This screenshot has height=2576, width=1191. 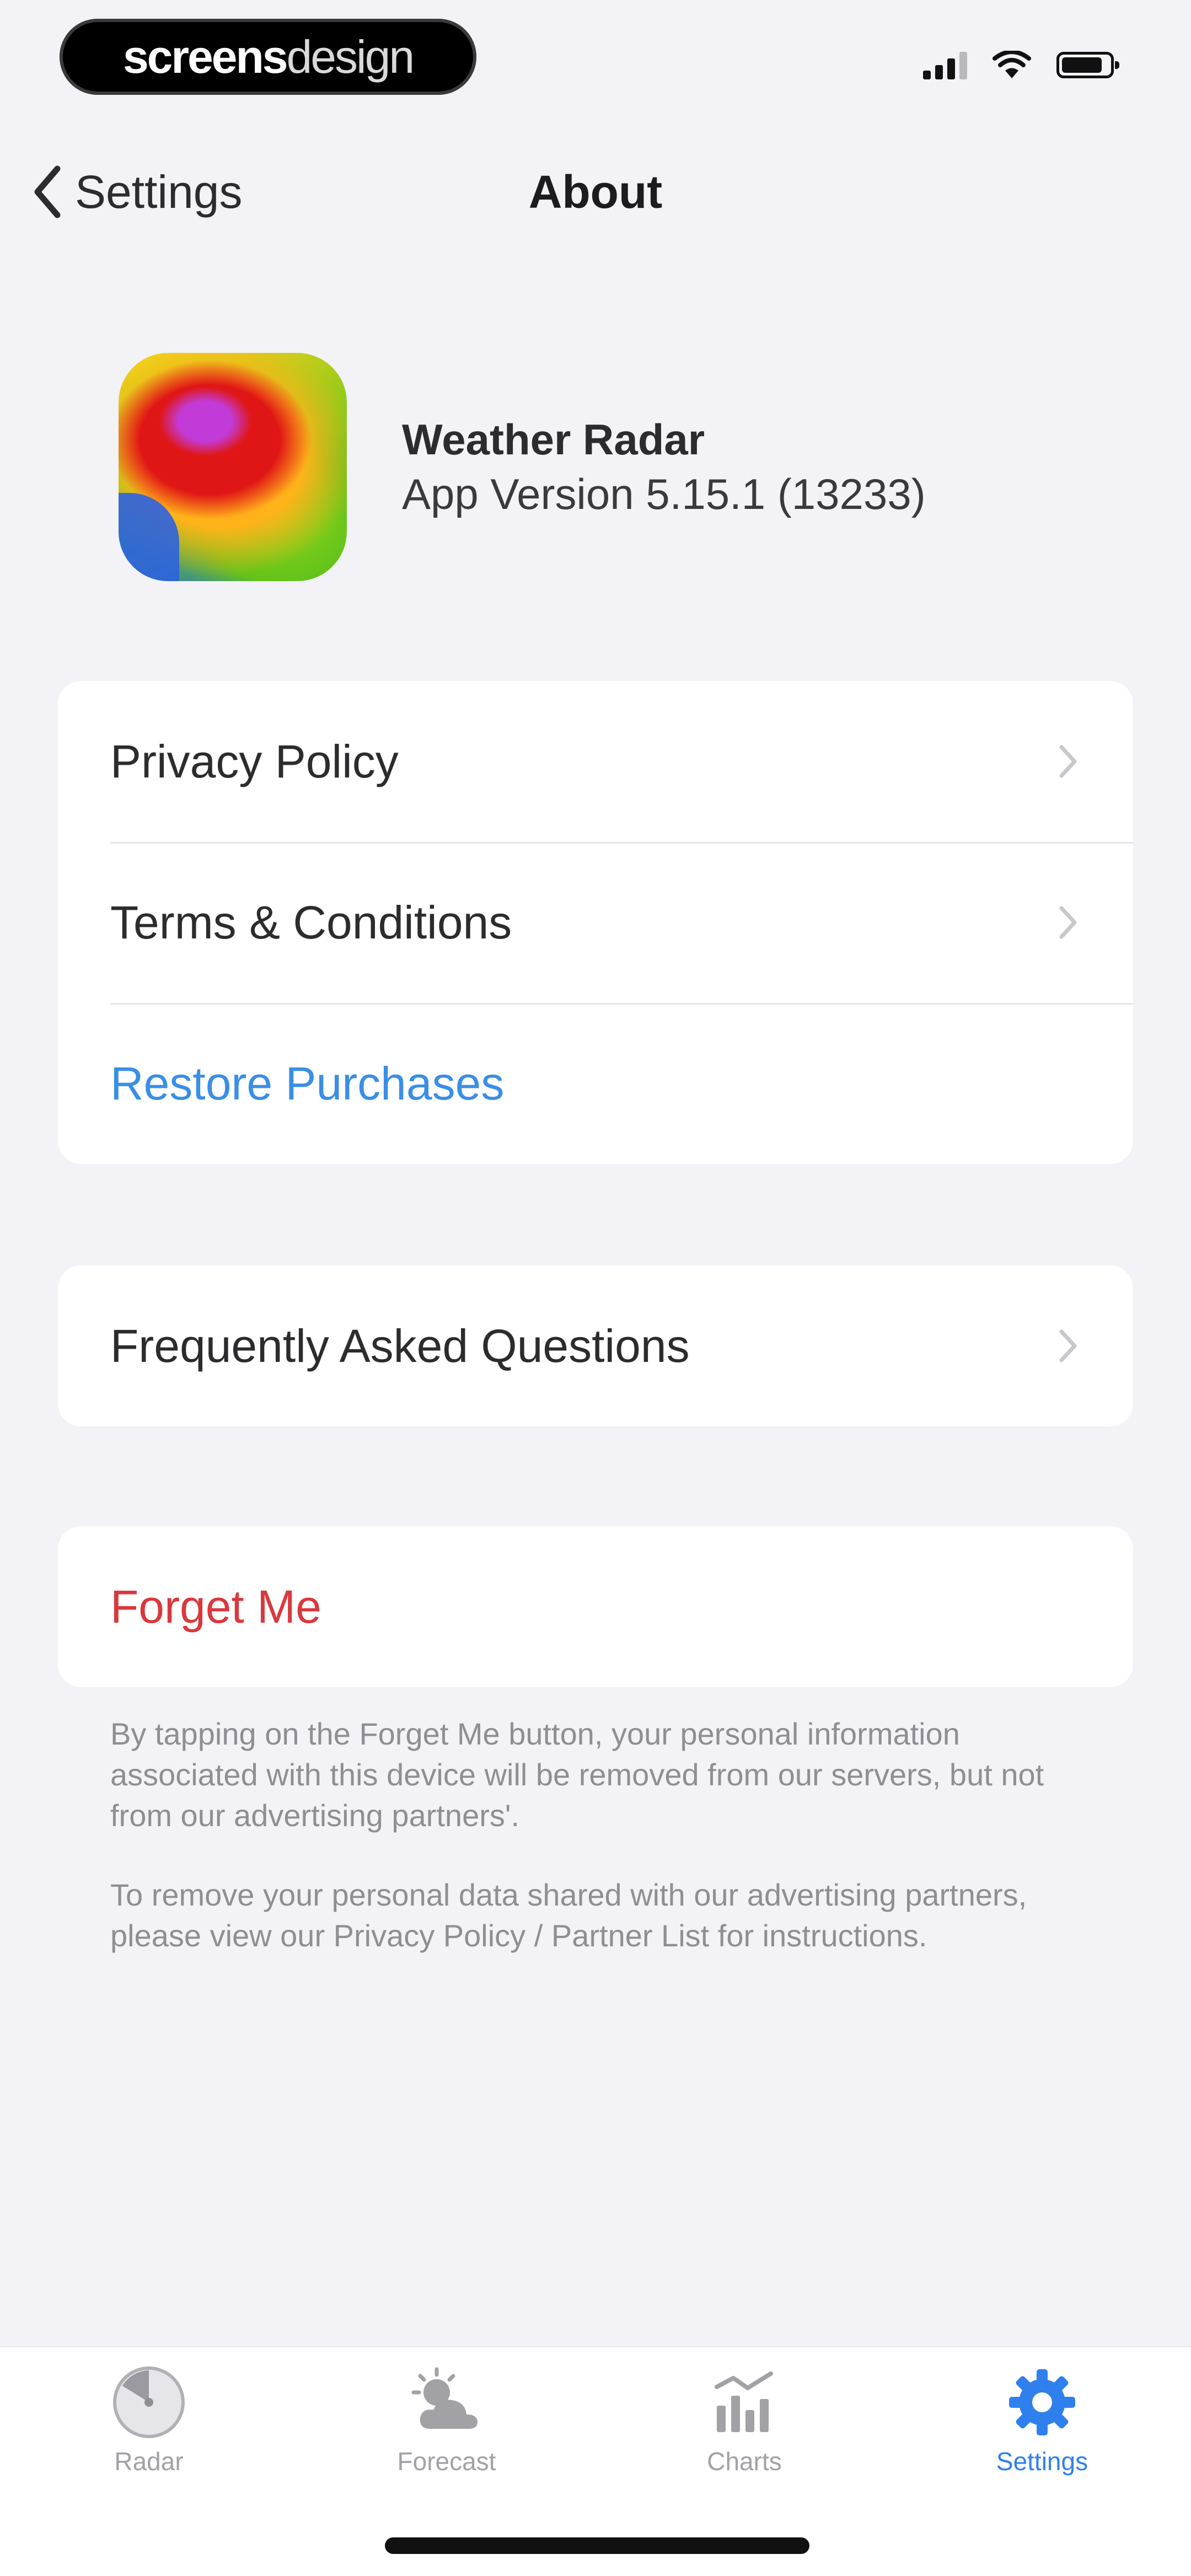 What do you see at coordinates (595, 61) in the screenshot?
I see `status-bar: screensdesign` at bounding box center [595, 61].